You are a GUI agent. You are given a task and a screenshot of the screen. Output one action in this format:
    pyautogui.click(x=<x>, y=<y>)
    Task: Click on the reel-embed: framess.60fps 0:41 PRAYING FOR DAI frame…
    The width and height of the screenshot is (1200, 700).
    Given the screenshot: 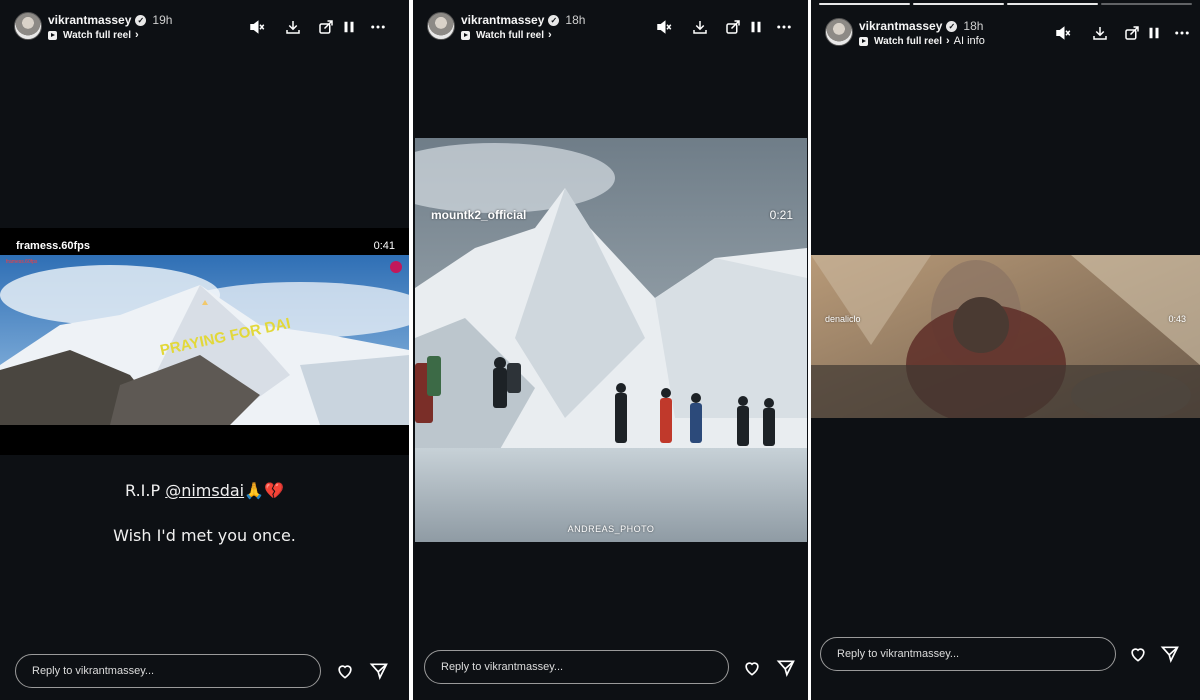 What is the action you would take?
    pyautogui.click(x=204, y=341)
    